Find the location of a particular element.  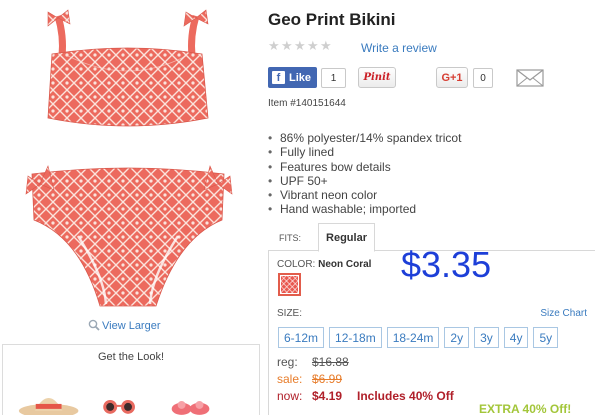

look-items is located at coordinates (114, 406).